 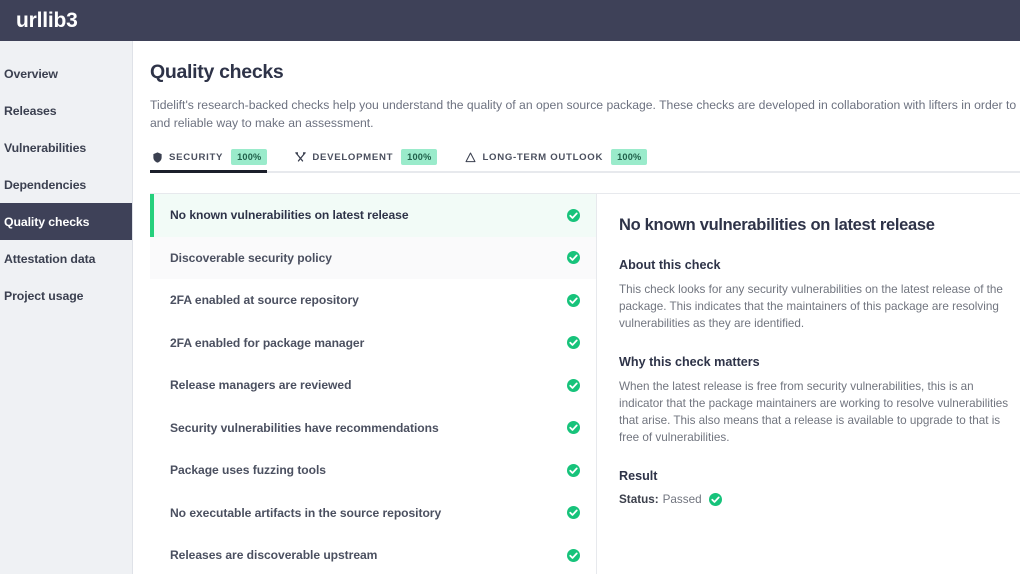 What do you see at coordinates (373, 342) in the screenshot?
I see `check-list-item: 2FA enabled for package manager` at bounding box center [373, 342].